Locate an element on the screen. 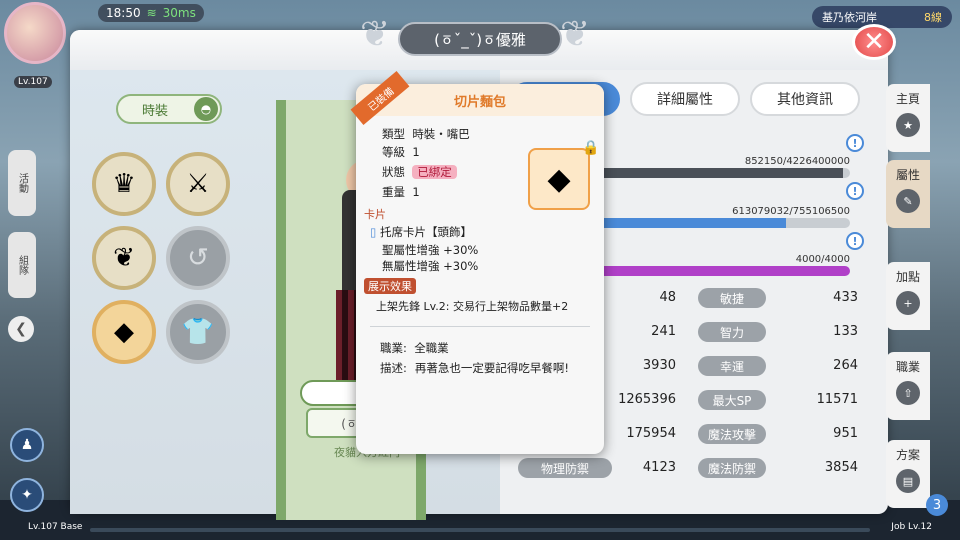 Image resolution: width=960 pixels, height=540 pixels. tail-placeholder-icon: ↺ is located at coordinates (198, 258).